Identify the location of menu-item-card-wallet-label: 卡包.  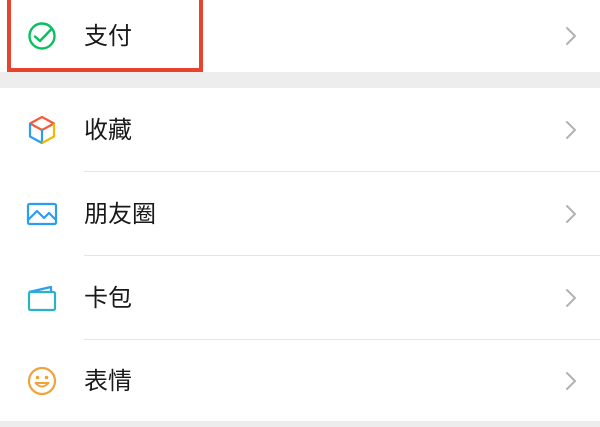
(108, 298).